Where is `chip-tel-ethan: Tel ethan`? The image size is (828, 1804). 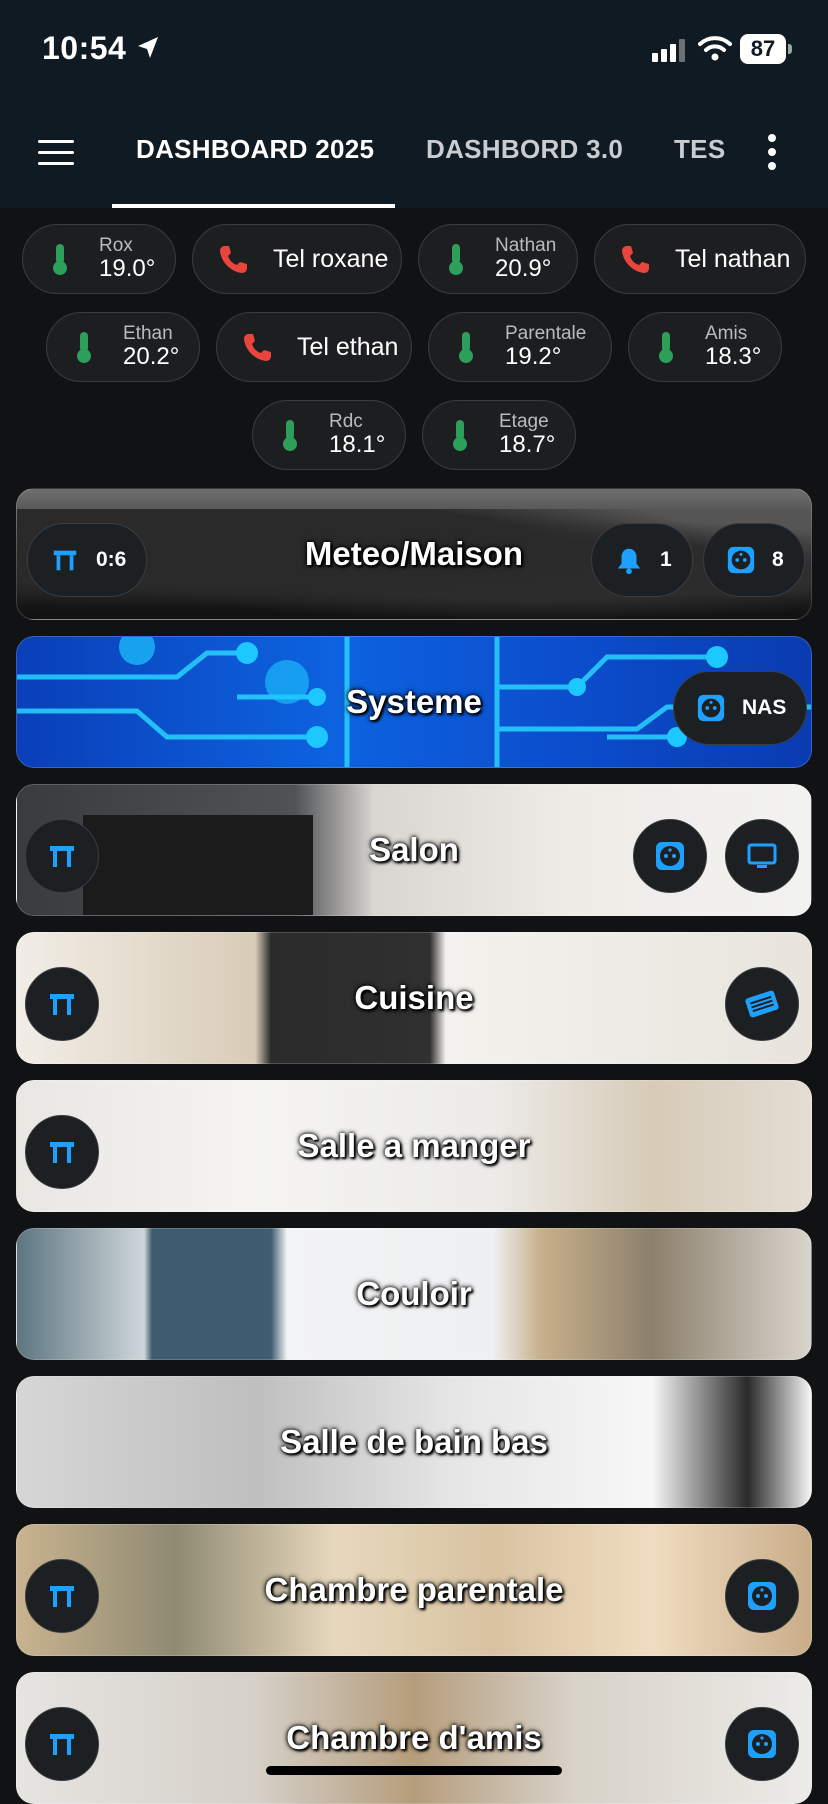
chip-tel-ethan: Tel ethan is located at coordinates (314, 347).